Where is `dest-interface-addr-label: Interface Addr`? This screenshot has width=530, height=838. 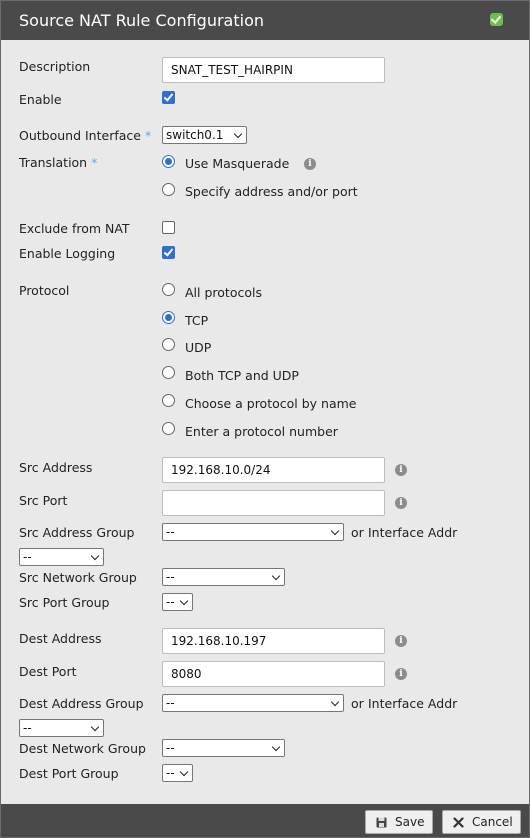
dest-interface-addr-label: Interface Addr is located at coordinates (413, 703).